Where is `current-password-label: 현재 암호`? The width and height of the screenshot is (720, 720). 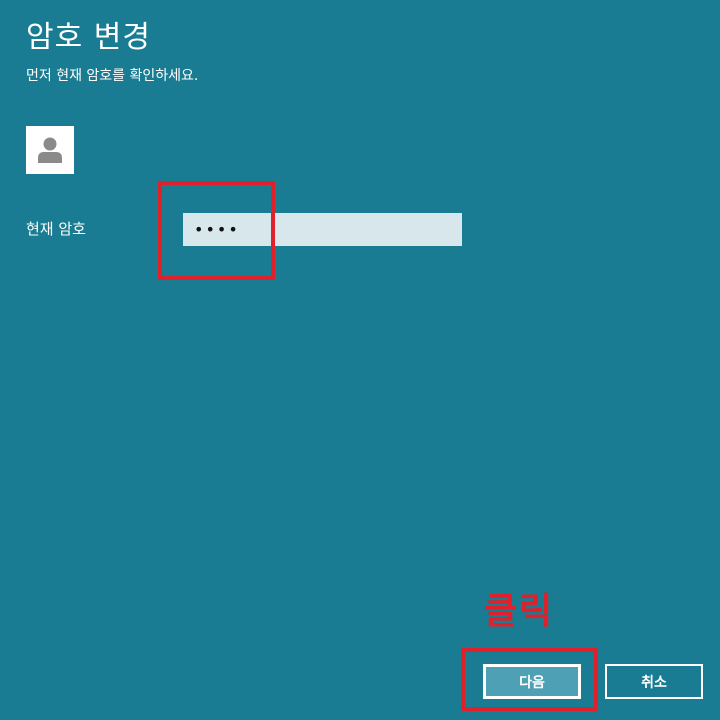 current-password-label: 현재 암호 is located at coordinates (56, 229).